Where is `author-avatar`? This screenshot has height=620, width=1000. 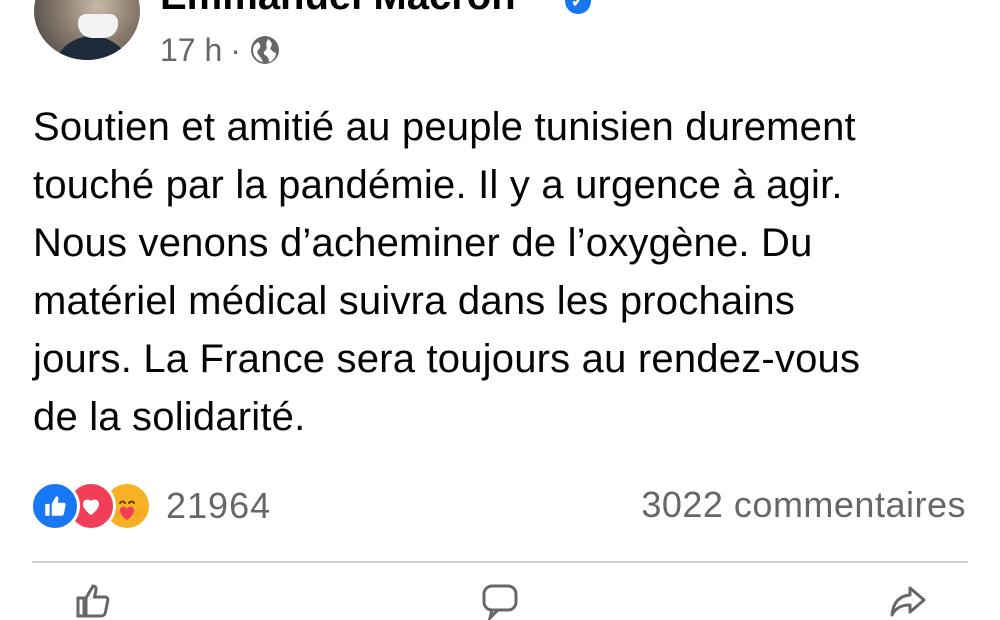 author-avatar is located at coordinates (87, 30).